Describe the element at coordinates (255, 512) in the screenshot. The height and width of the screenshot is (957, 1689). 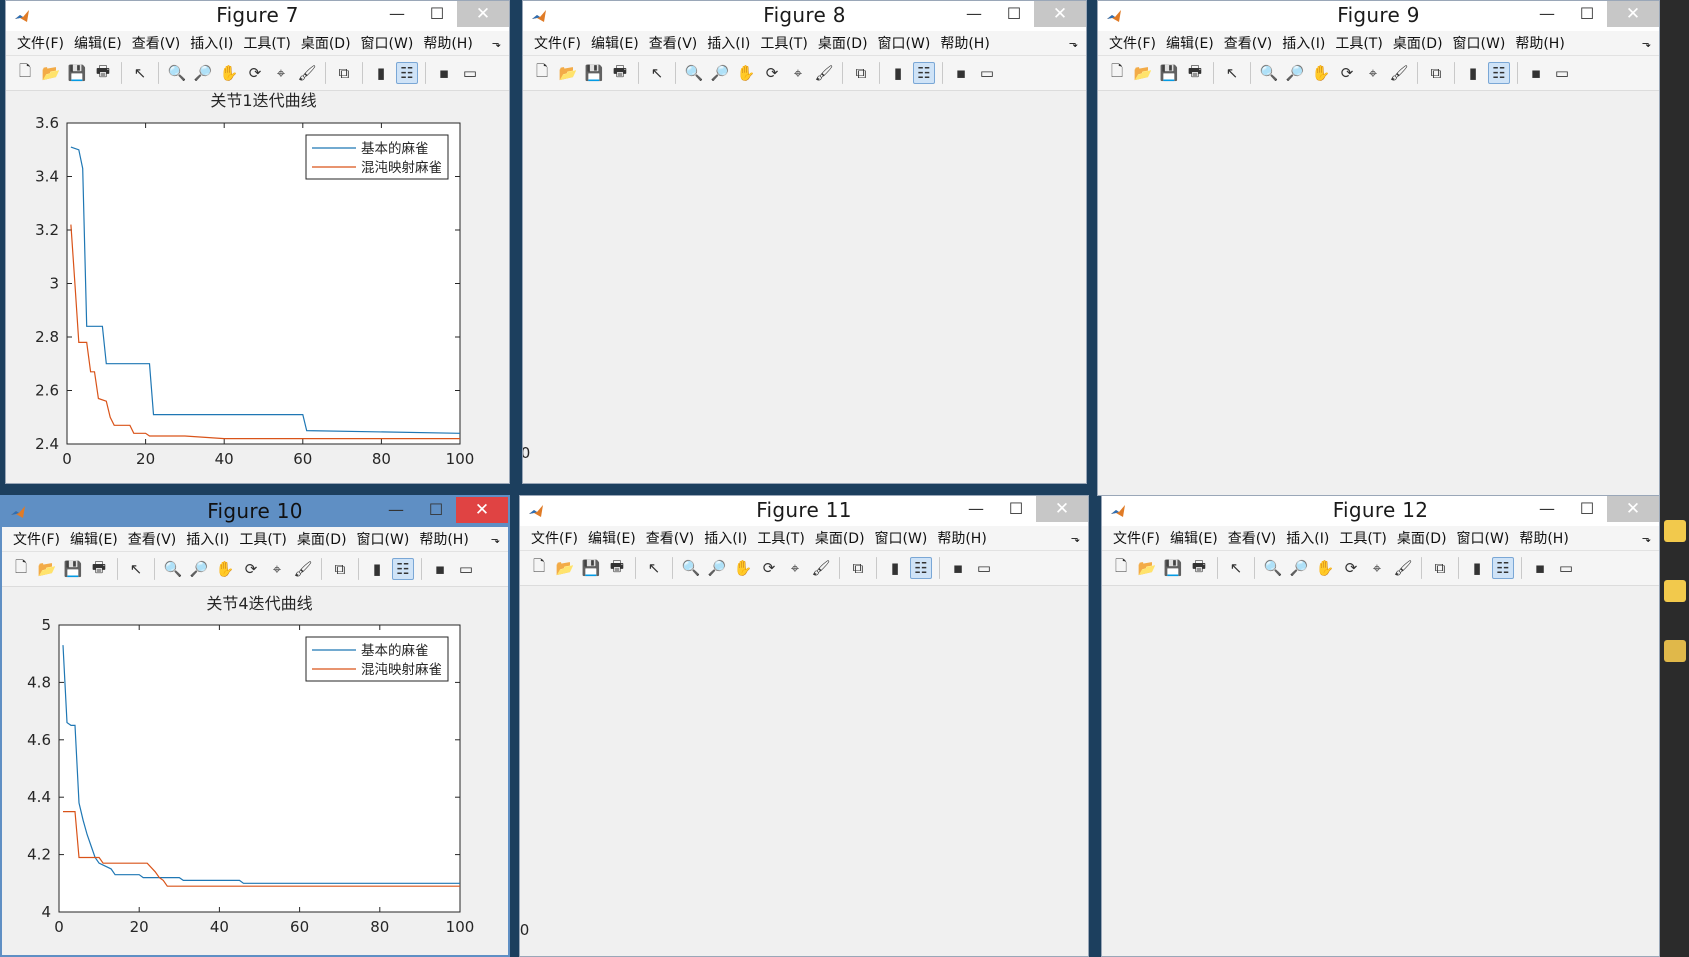
I see `window-titlebar: Figure 10— ☐ ✕` at that location.